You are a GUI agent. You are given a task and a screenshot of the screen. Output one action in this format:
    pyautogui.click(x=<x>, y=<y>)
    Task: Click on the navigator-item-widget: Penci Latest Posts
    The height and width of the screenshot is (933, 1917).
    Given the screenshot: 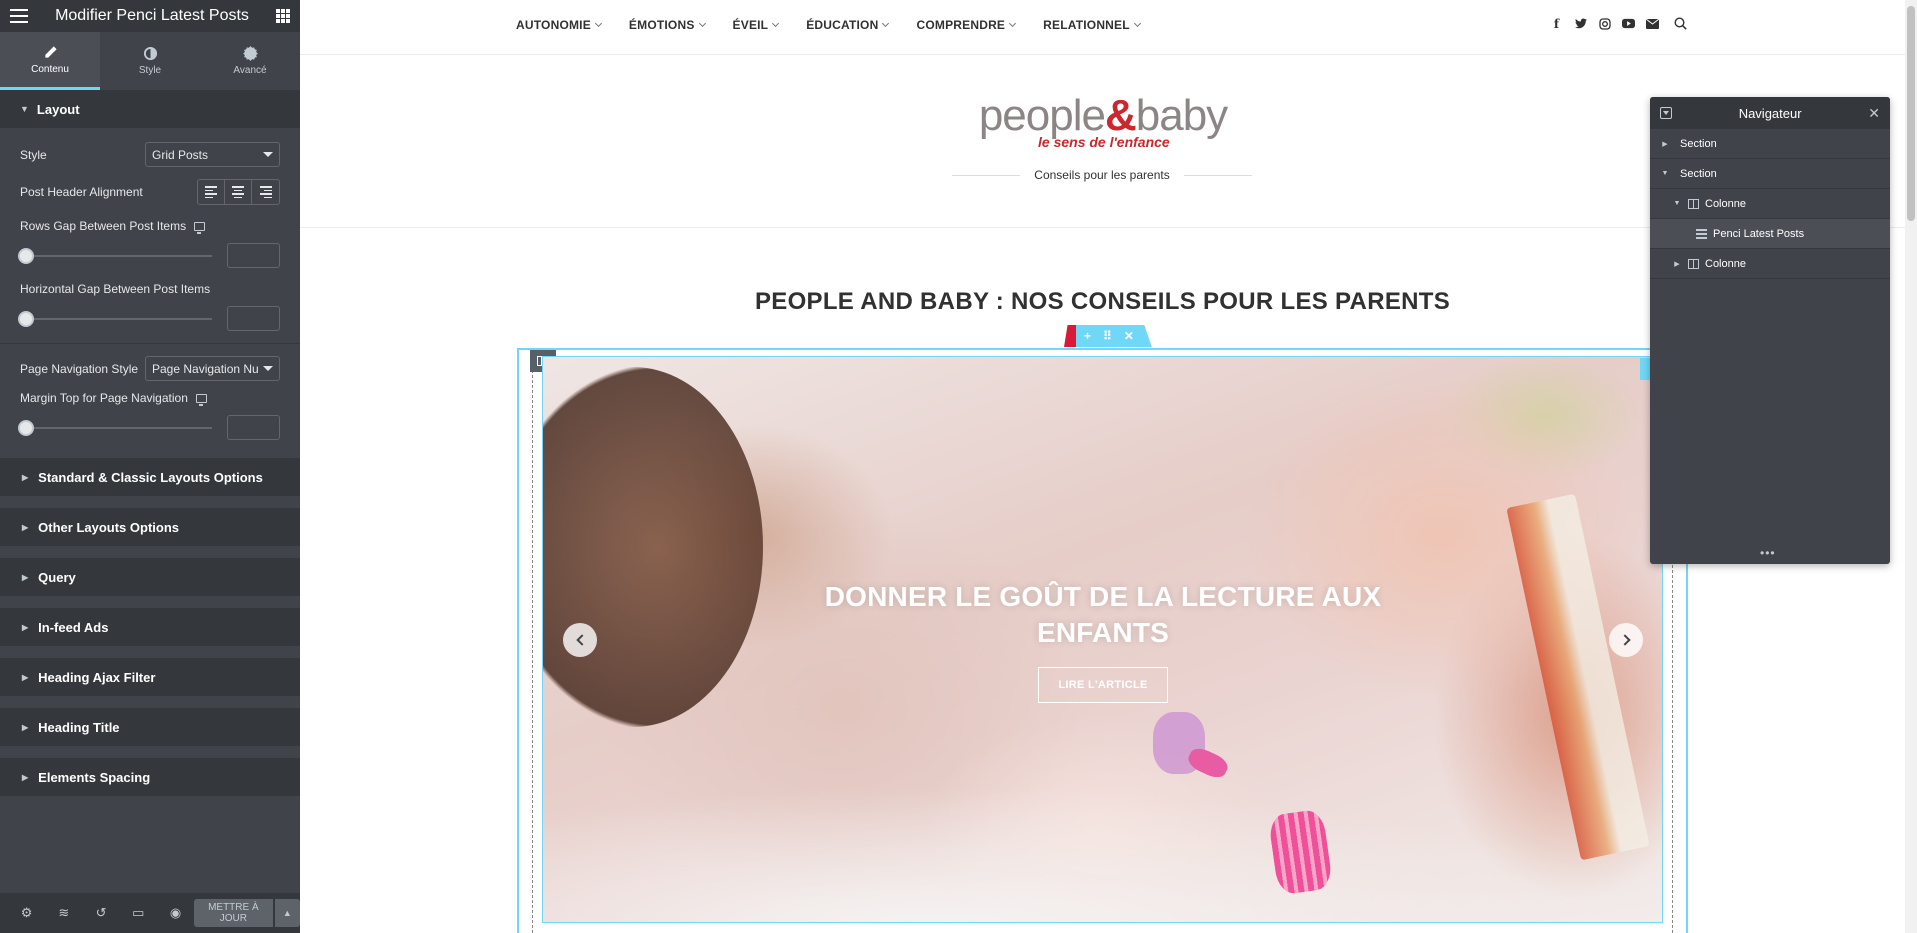 What is the action you would take?
    pyautogui.click(x=1770, y=234)
    